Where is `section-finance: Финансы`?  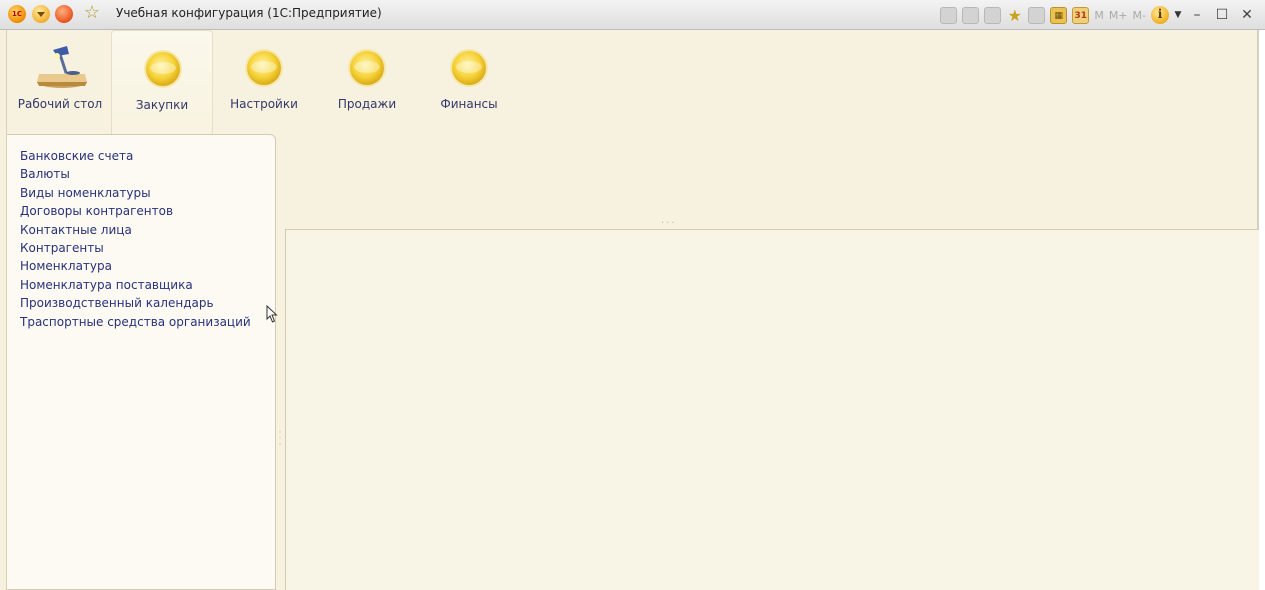
section-finance: Финансы is located at coordinates (469, 82).